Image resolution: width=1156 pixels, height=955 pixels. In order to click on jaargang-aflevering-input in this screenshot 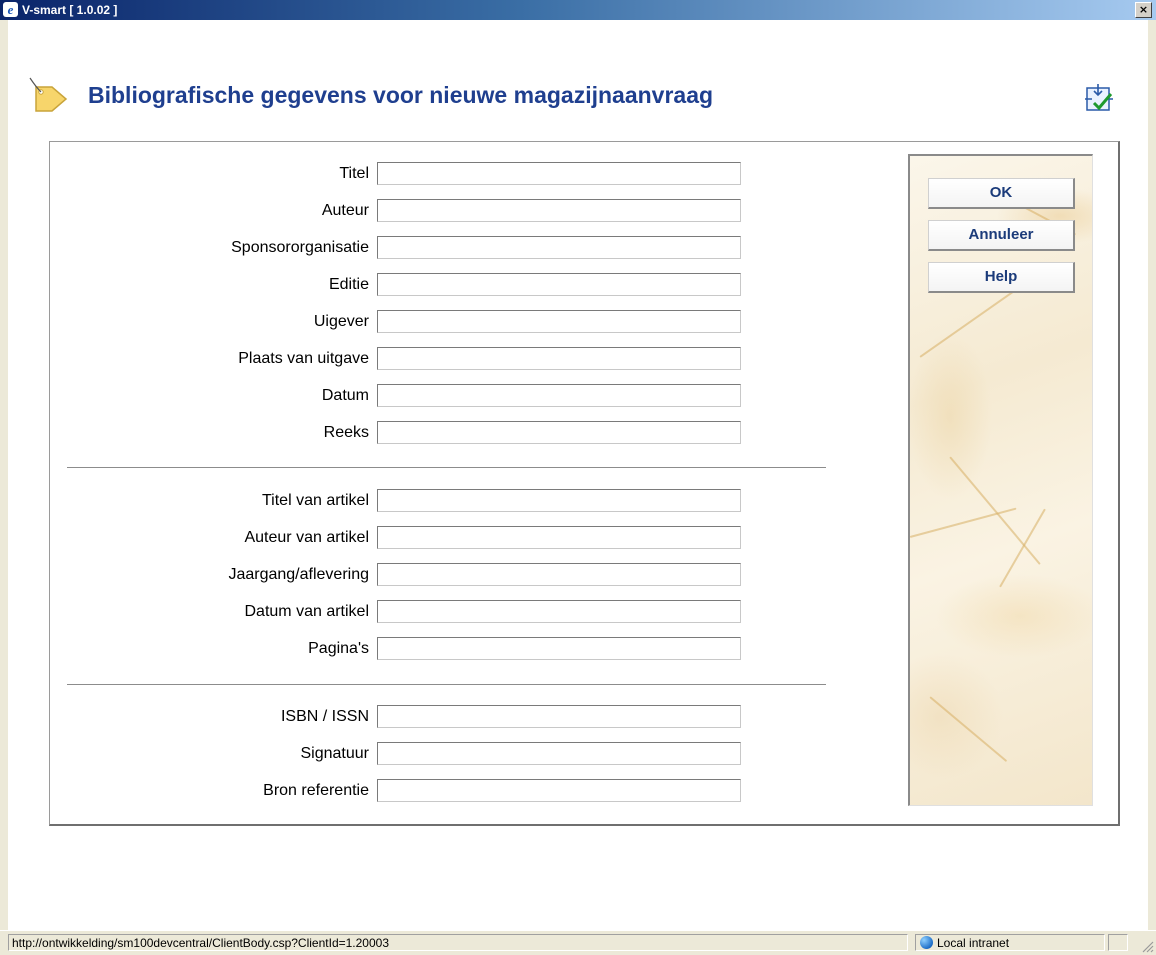, I will do `click(559, 574)`.